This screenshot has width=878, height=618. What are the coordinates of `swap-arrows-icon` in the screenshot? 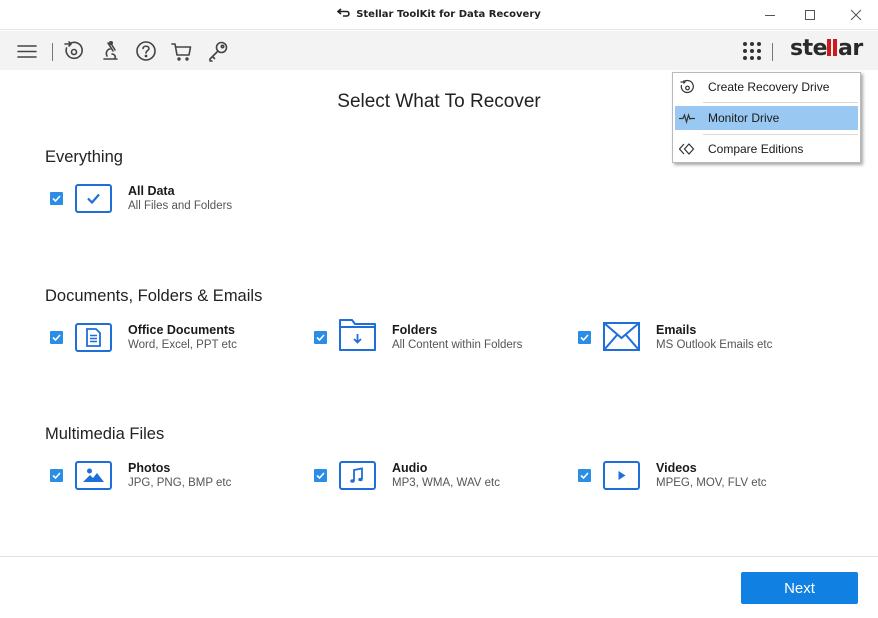 It's located at (343, 12).